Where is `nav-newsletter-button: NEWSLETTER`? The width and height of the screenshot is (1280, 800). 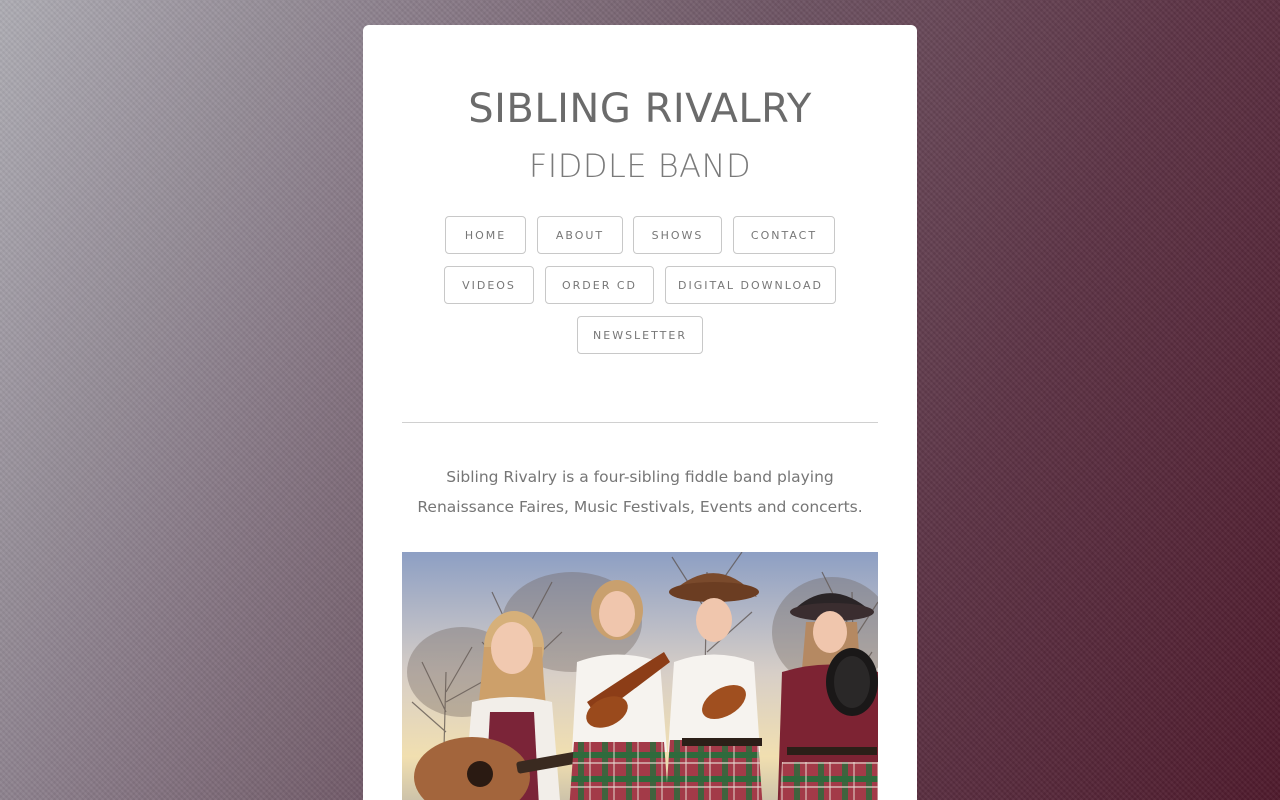
nav-newsletter-button: NEWSLETTER is located at coordinates (640, 335).